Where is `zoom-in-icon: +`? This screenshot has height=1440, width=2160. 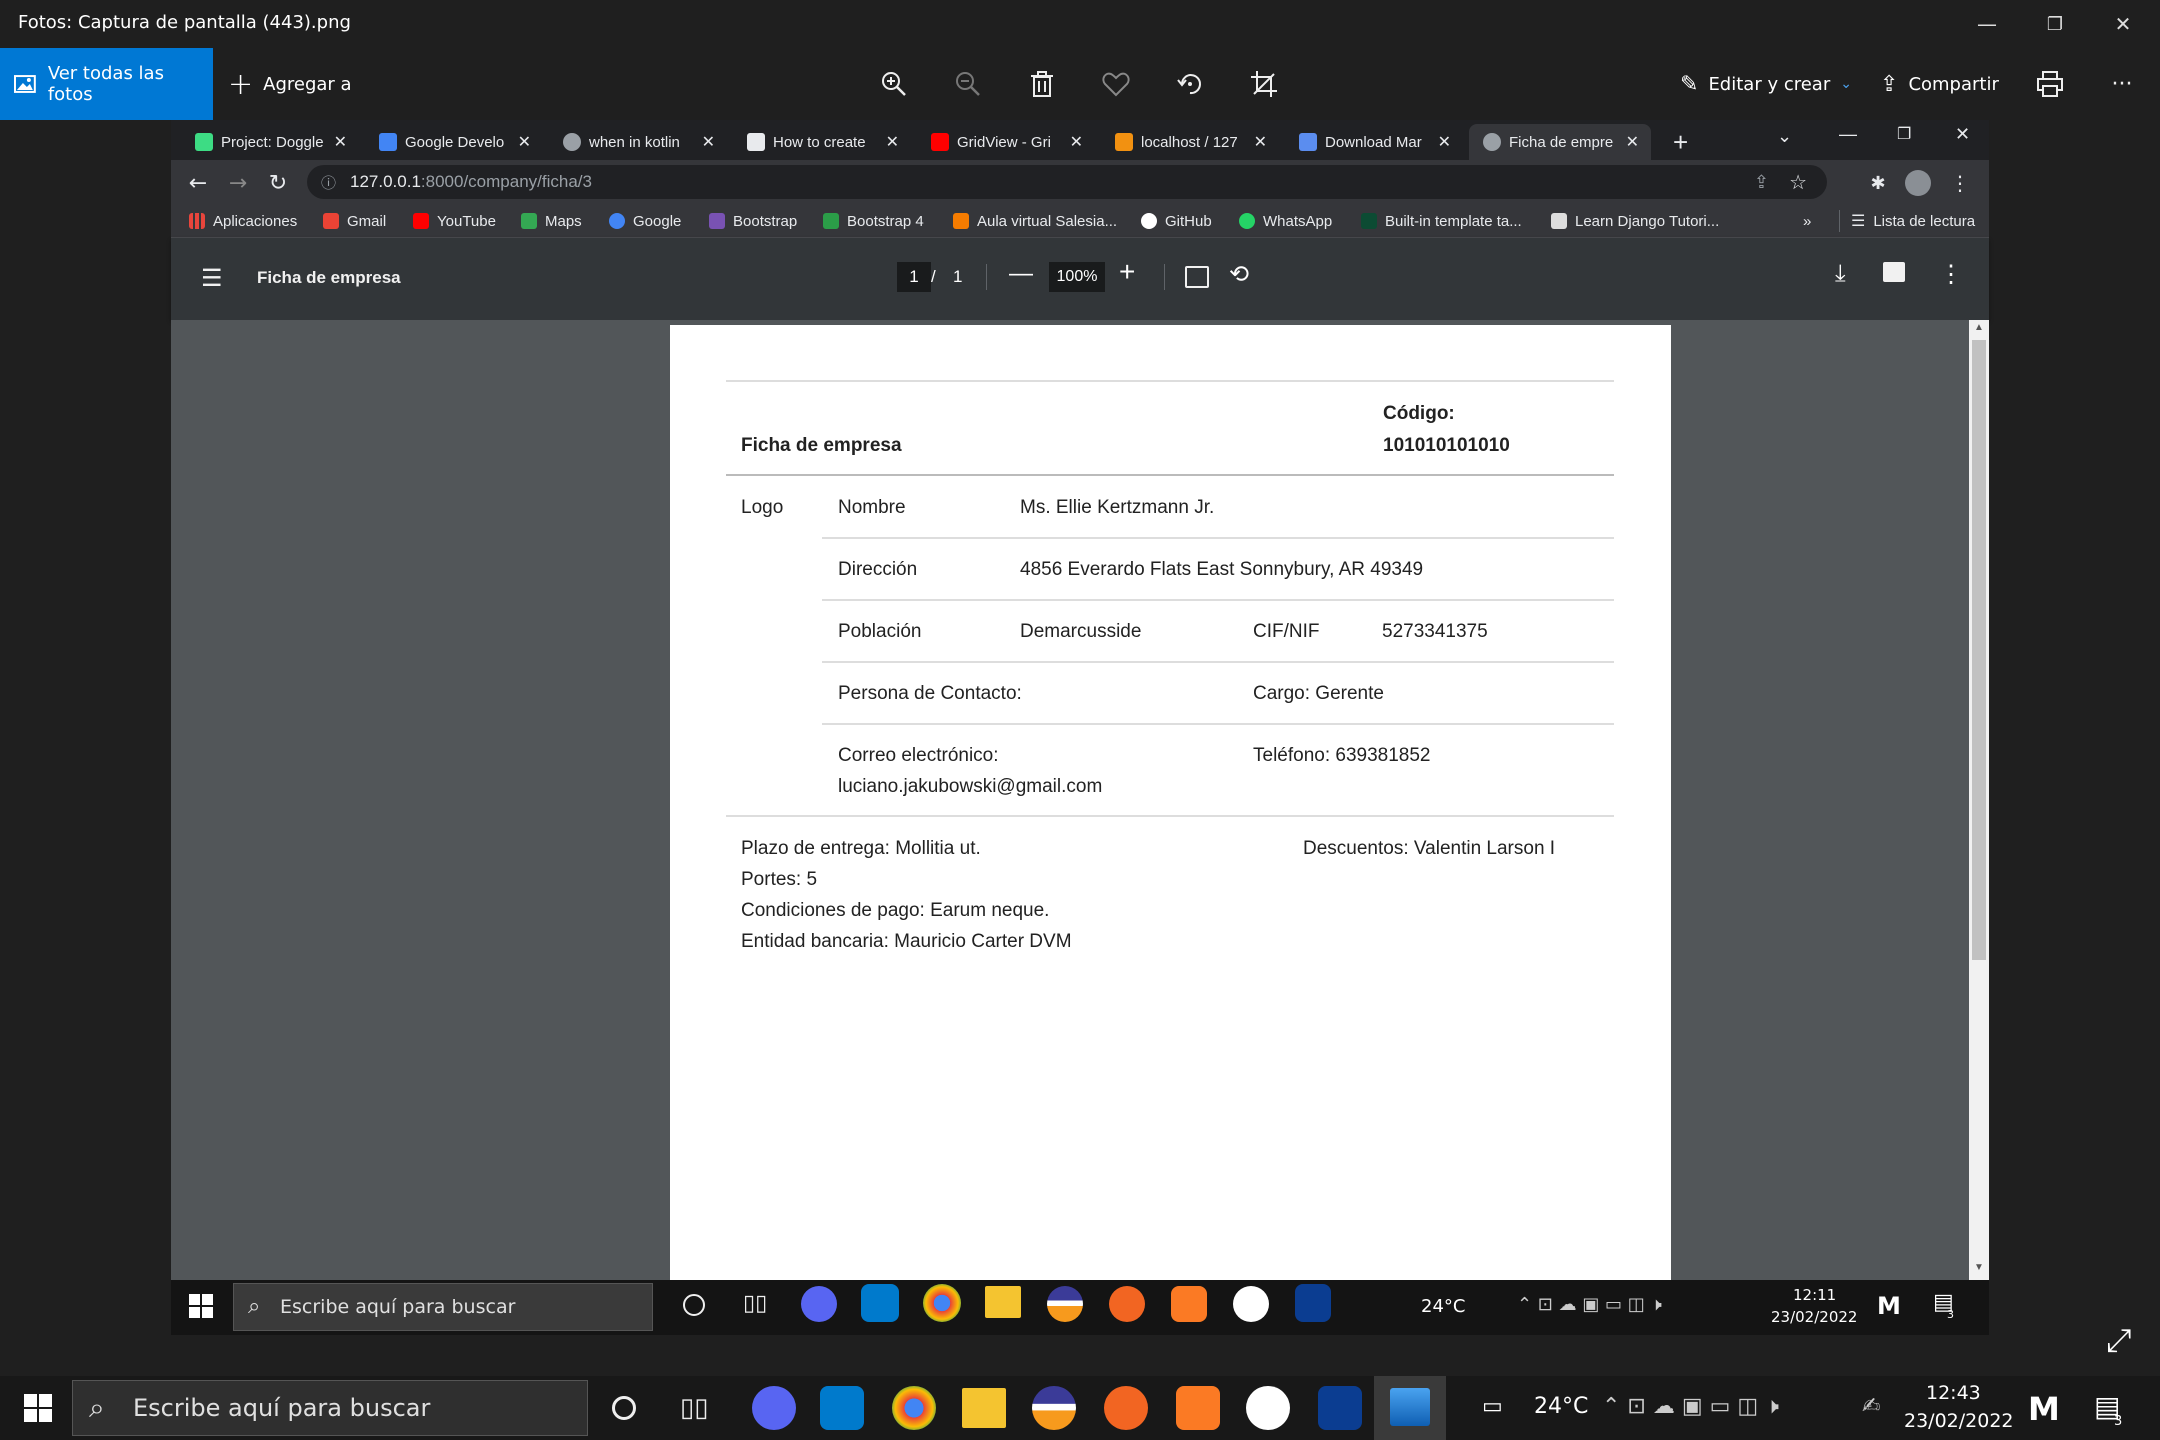 zoom-in-icon: + is located at coordinates (1127, 272).